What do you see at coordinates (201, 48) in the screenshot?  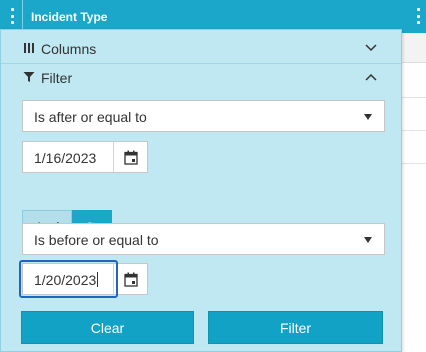 I see `columns-section-header: Columns` at bounding box center [201, 48].